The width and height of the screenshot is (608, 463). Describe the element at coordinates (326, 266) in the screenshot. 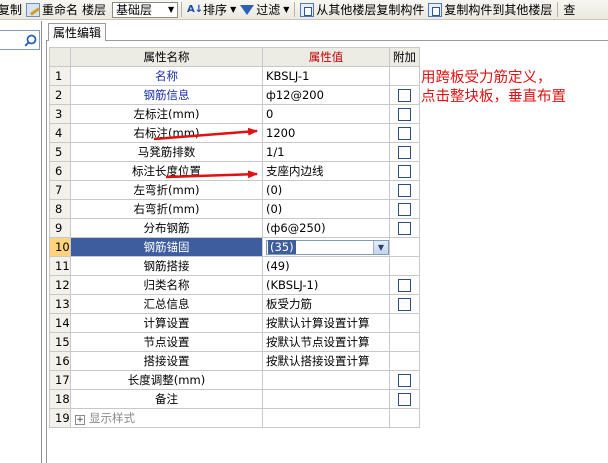

I see `property-value: (49)` at that location.